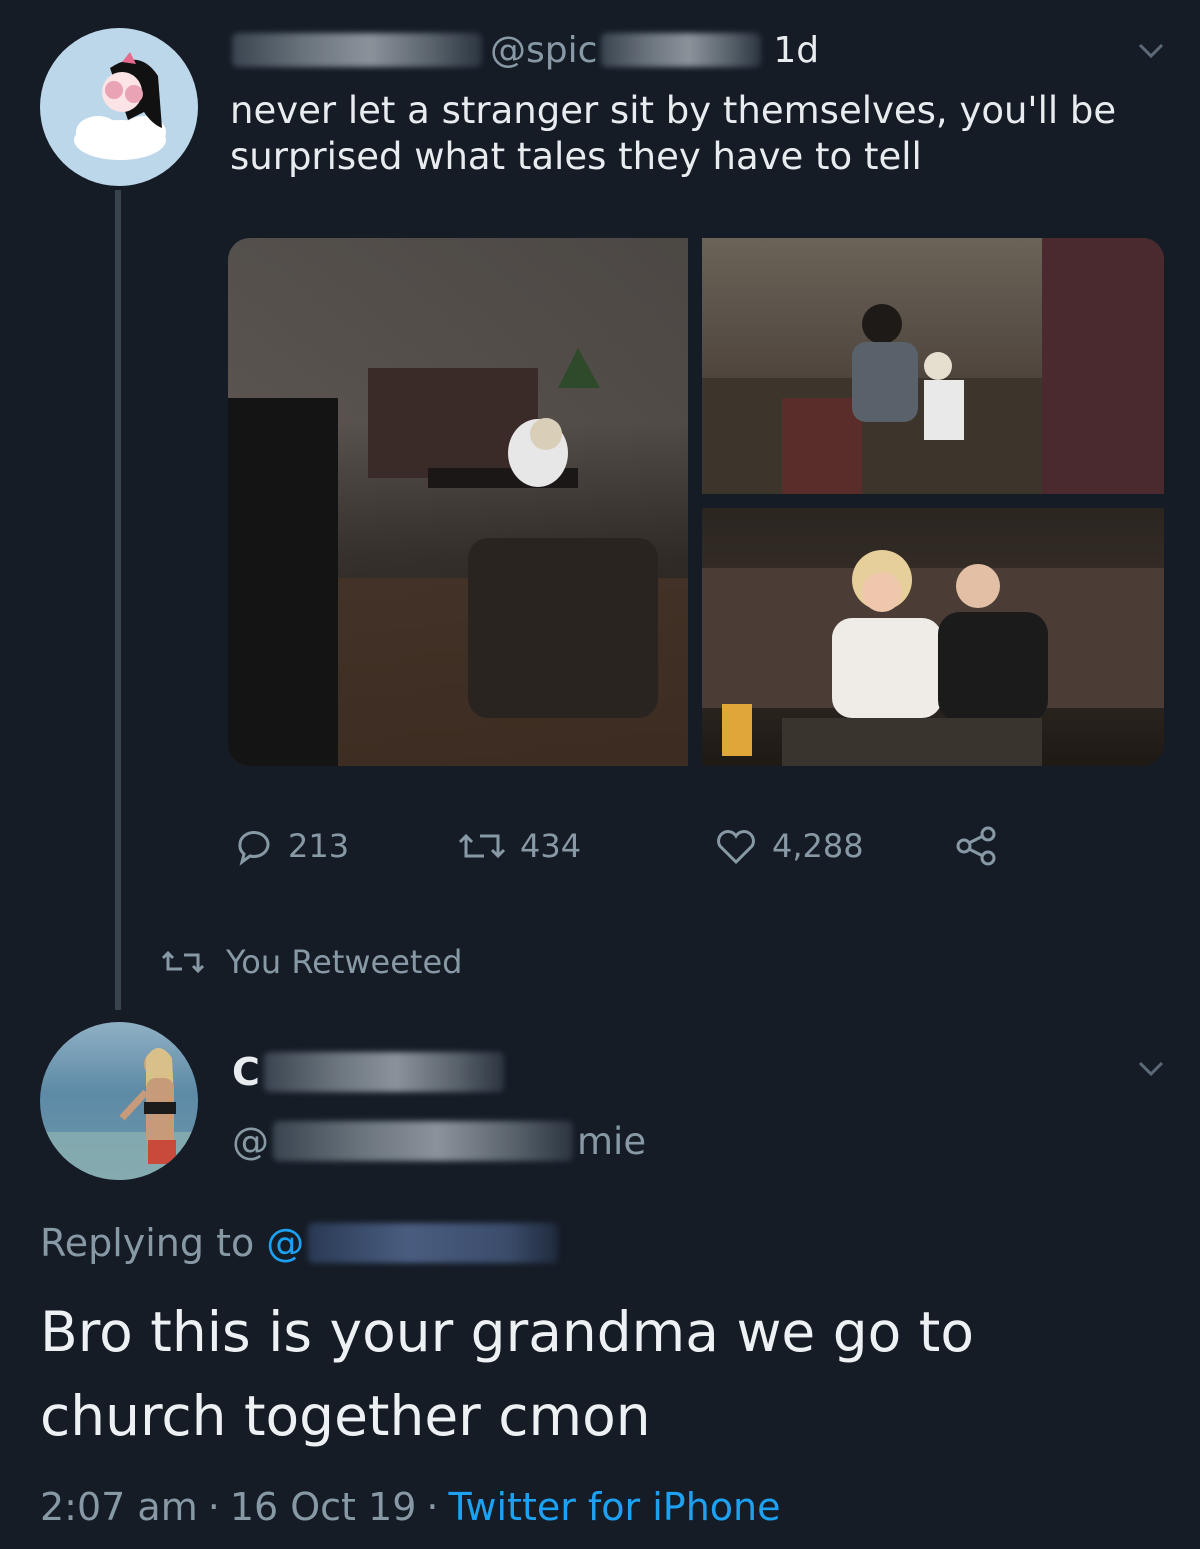 This screenshot has height=1549, width=1200. I want to click on thread-line, so click(118, 600).